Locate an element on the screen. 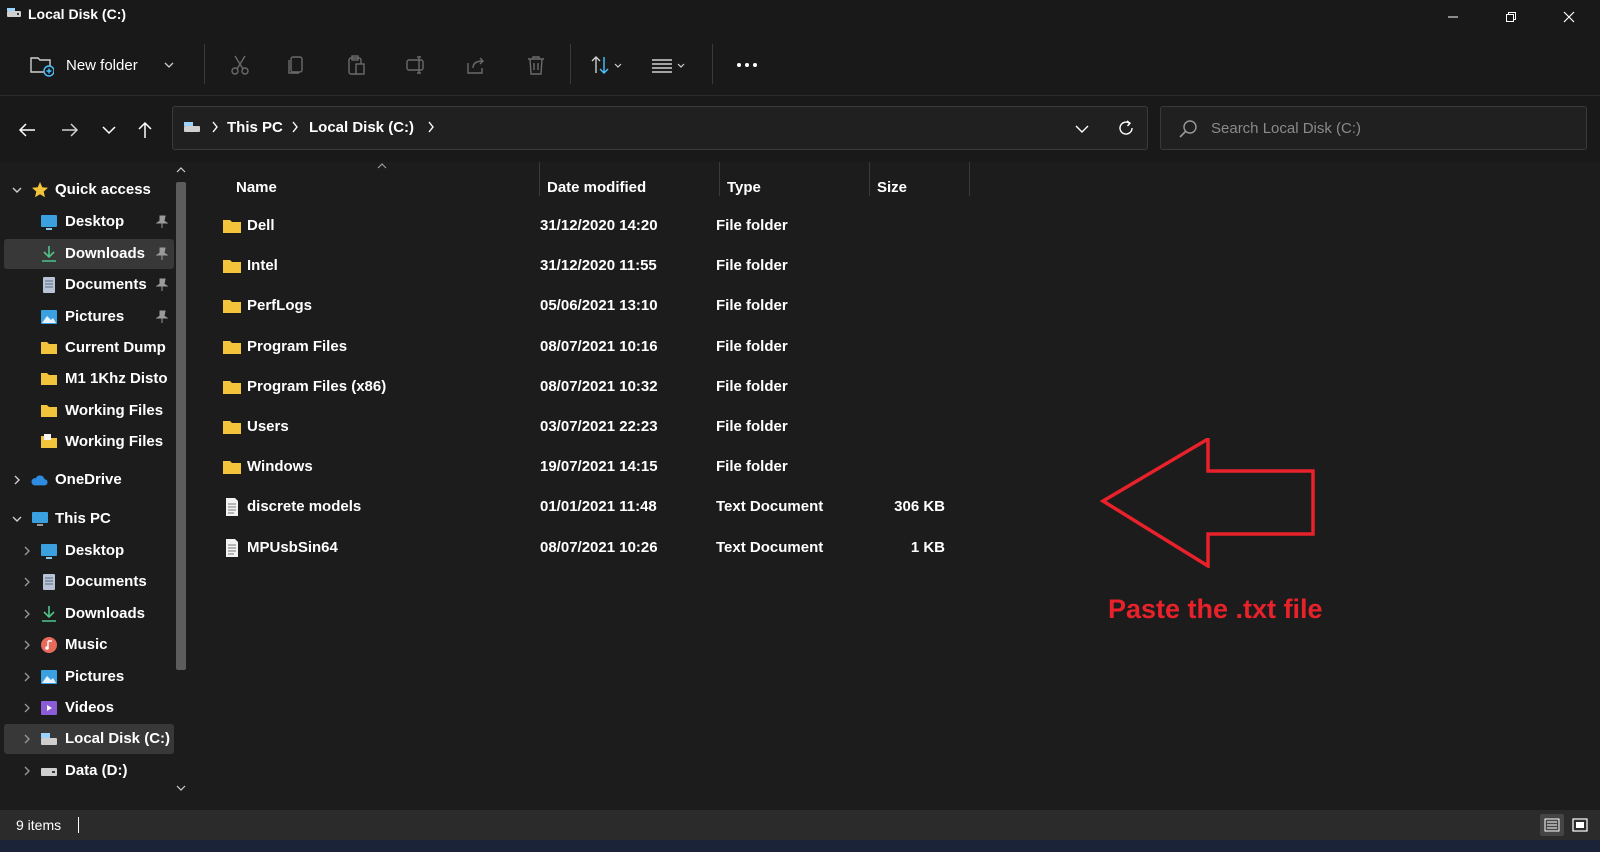  sidebar-item-current-dump: Current Dump is located at coordinates (89, 348).